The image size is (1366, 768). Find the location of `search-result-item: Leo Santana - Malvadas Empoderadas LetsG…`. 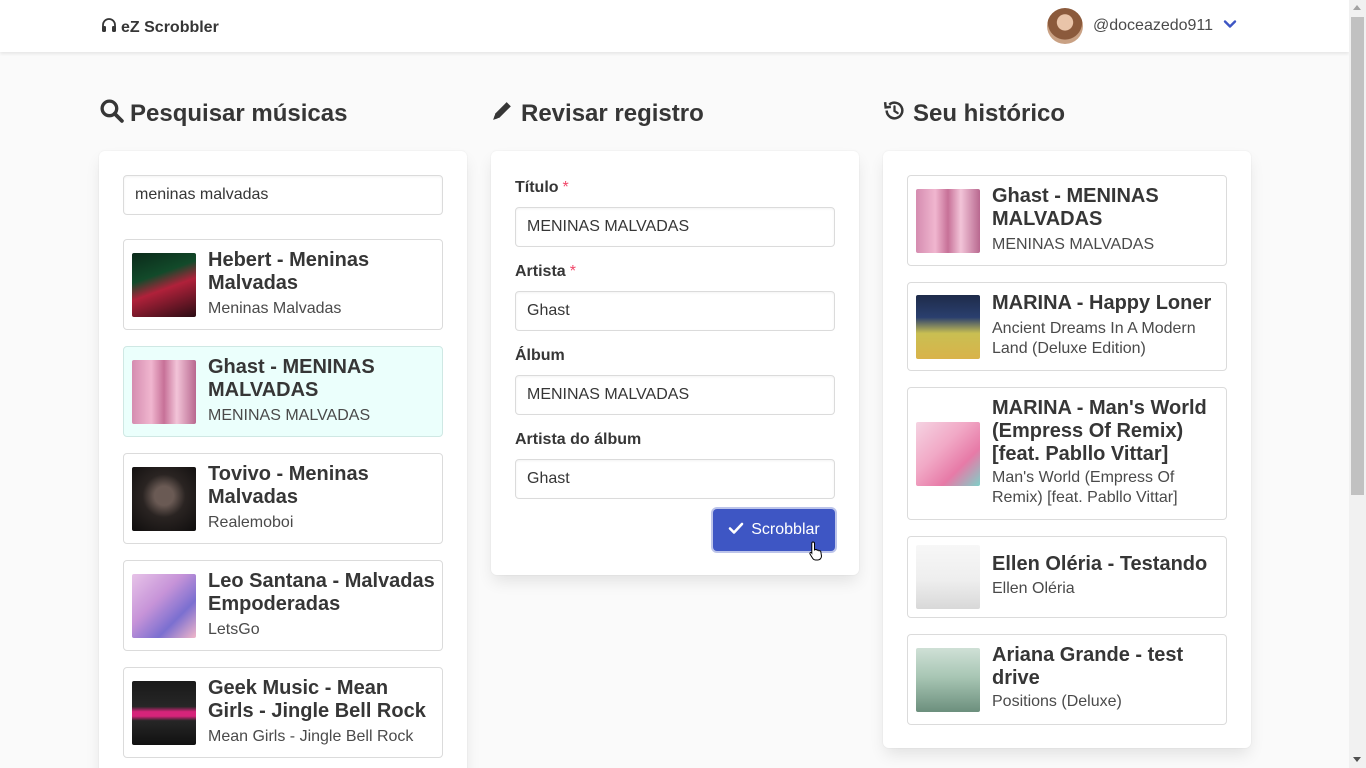

search-result-item: Leo Santana - Malvadas Empoderadas LetsG… is located at coordinates (283, 605).